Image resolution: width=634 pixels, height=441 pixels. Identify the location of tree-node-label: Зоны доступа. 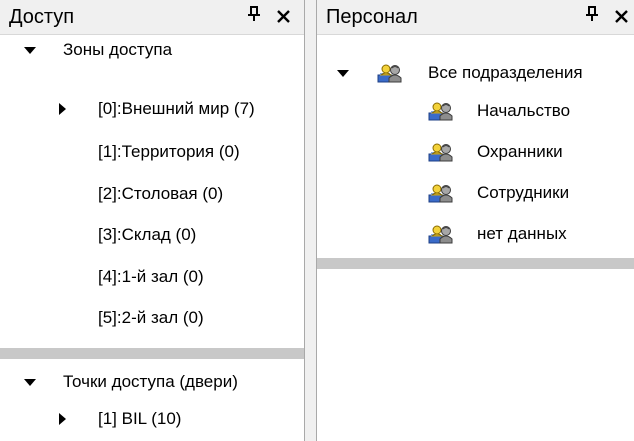
(118, 49).